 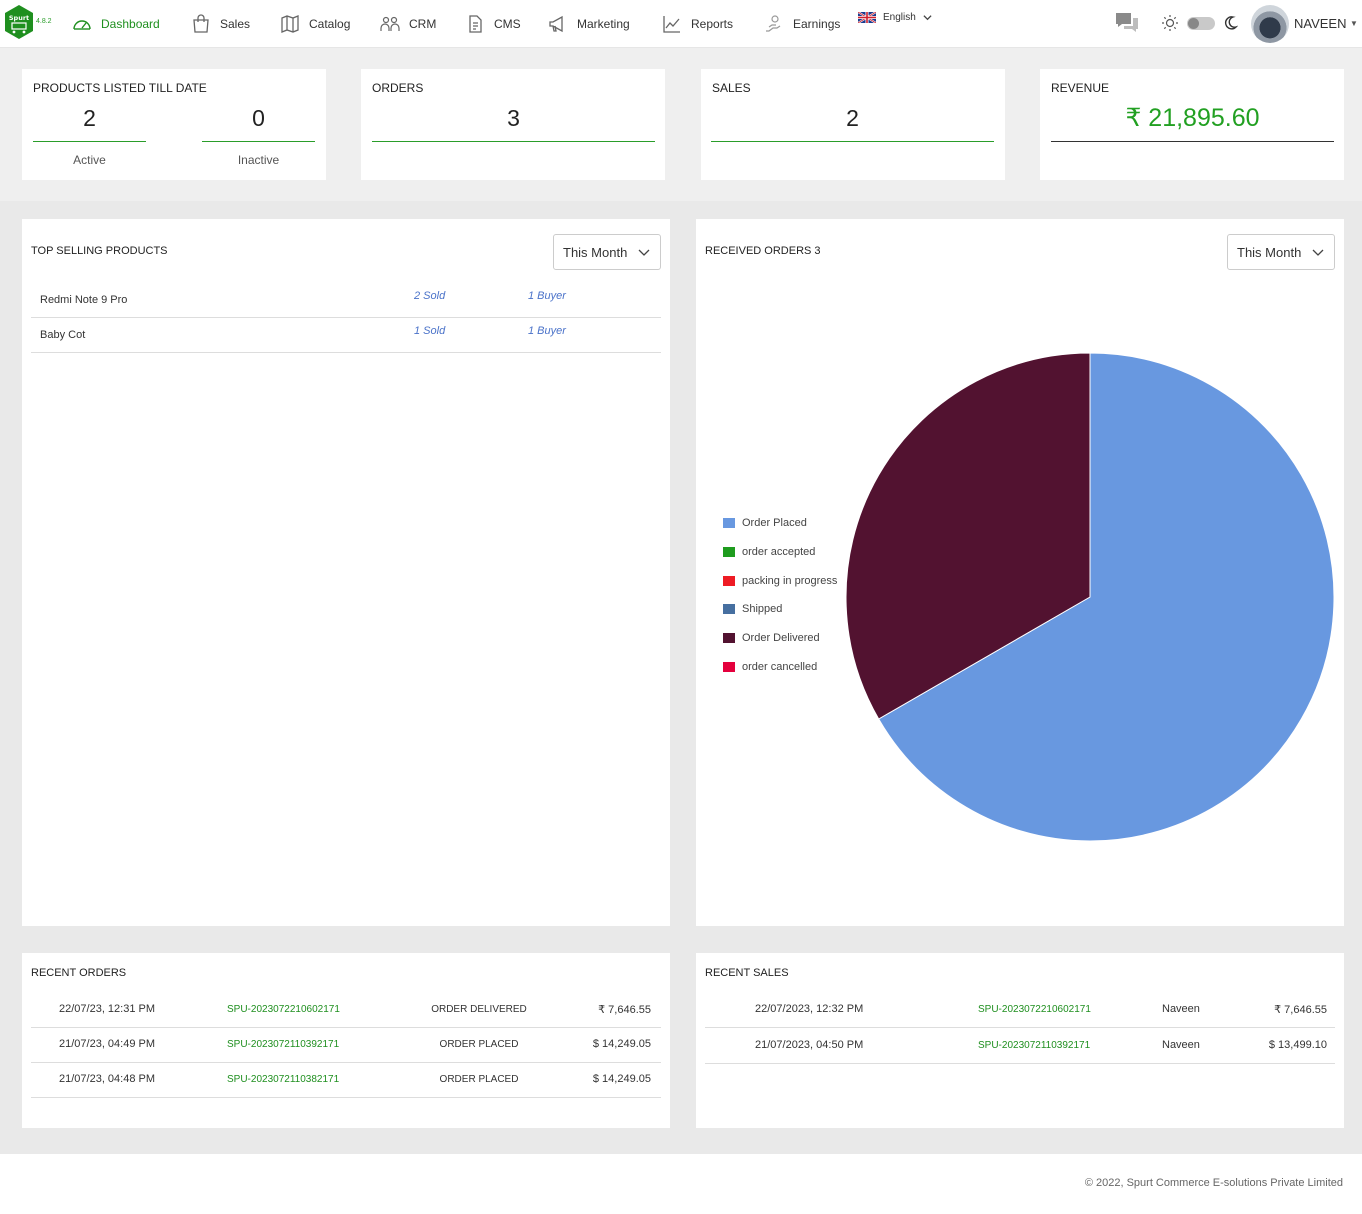 What do you see at coordinates (1080, 88) in the screenshot?
I see `revenue-title: REVENUE` at bounding box center [1080, 88].